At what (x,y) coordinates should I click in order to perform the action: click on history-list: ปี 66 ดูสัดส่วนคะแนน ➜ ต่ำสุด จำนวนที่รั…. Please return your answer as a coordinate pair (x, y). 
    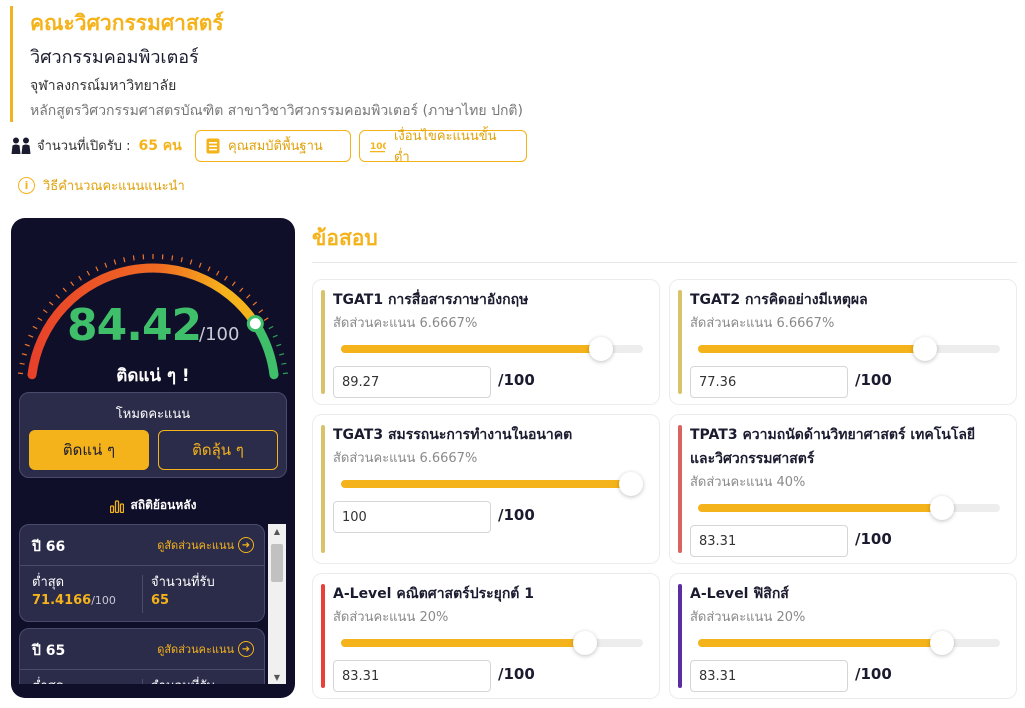
    Looking at the image, I should click on (142, 604).